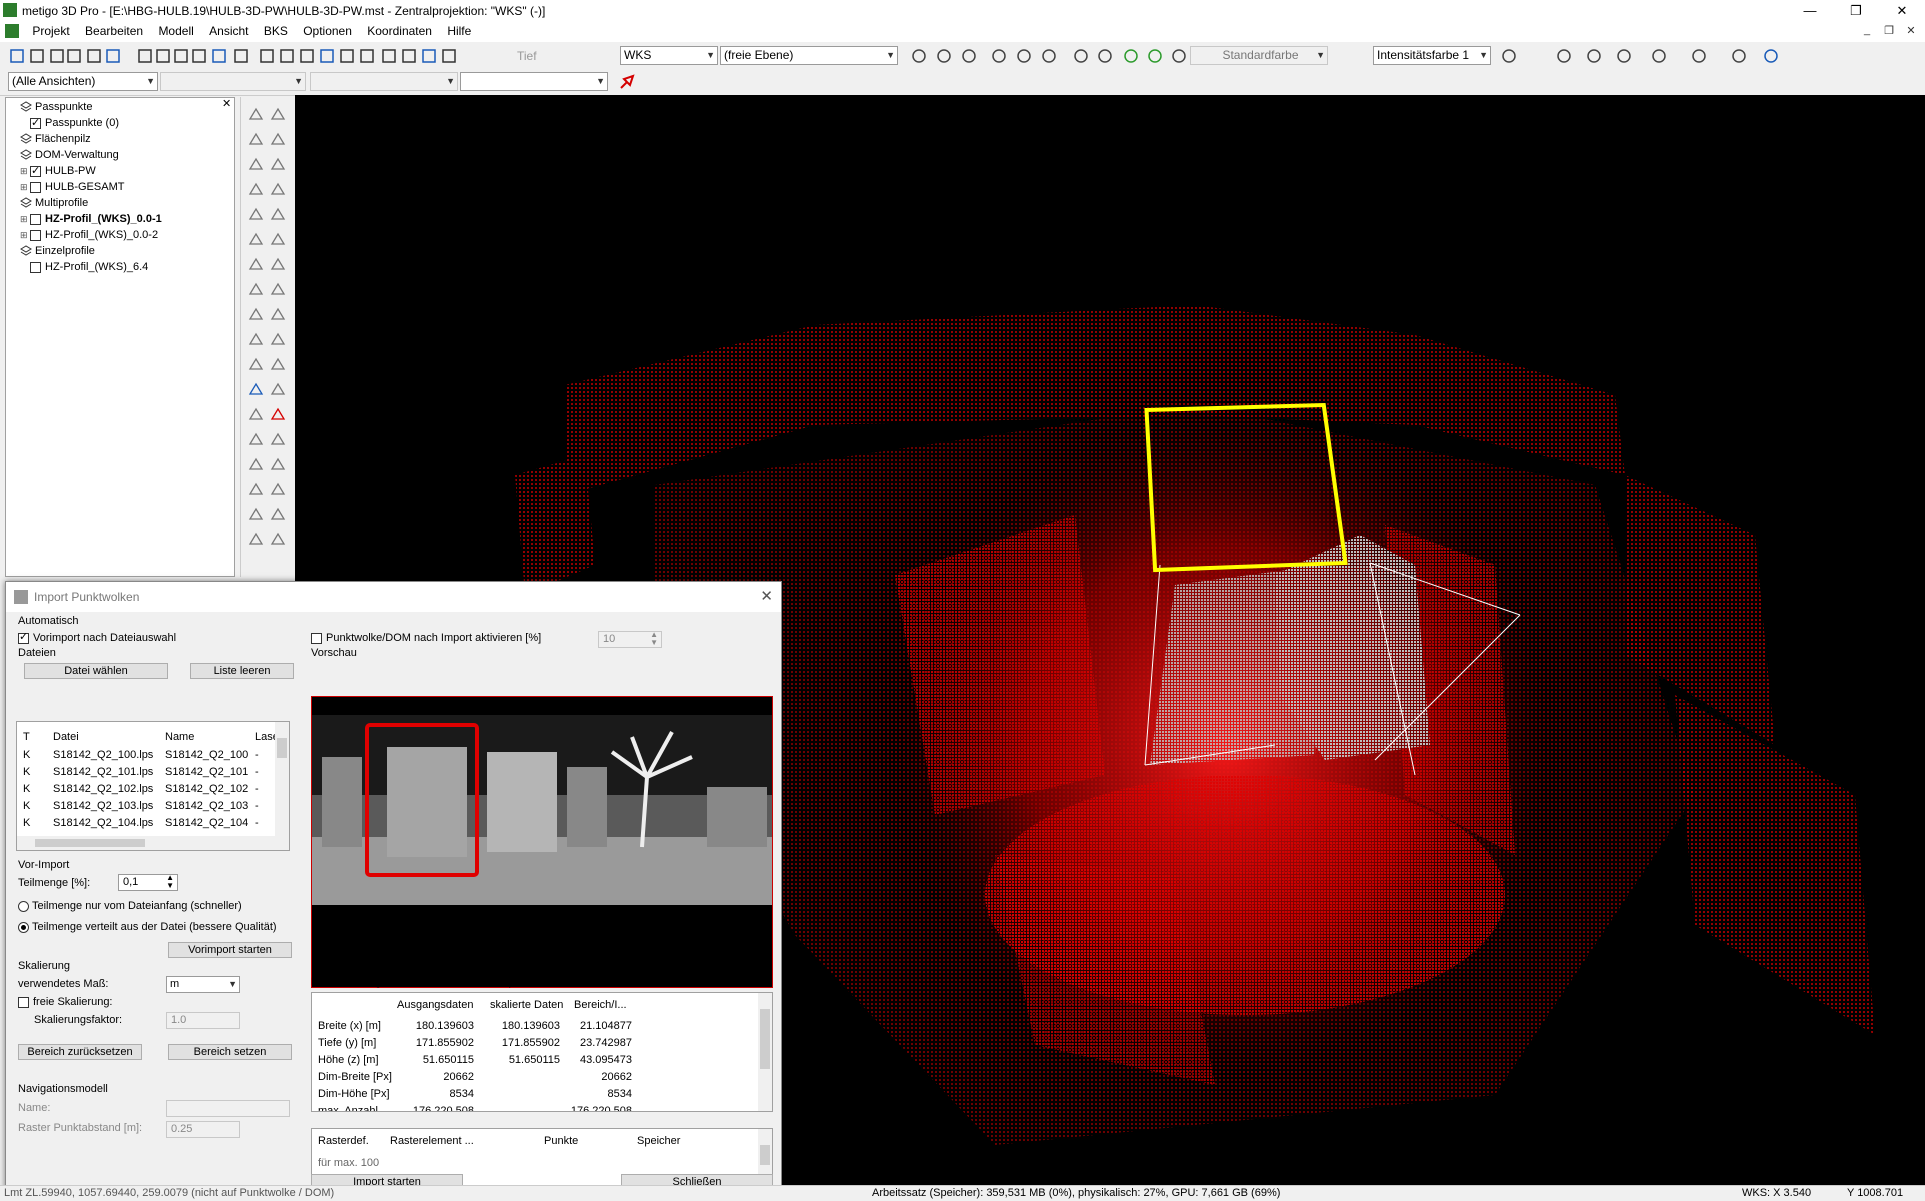 The image size is (1925, 1201). I want to click on raster-input: 0.25, so click(203, 1129).